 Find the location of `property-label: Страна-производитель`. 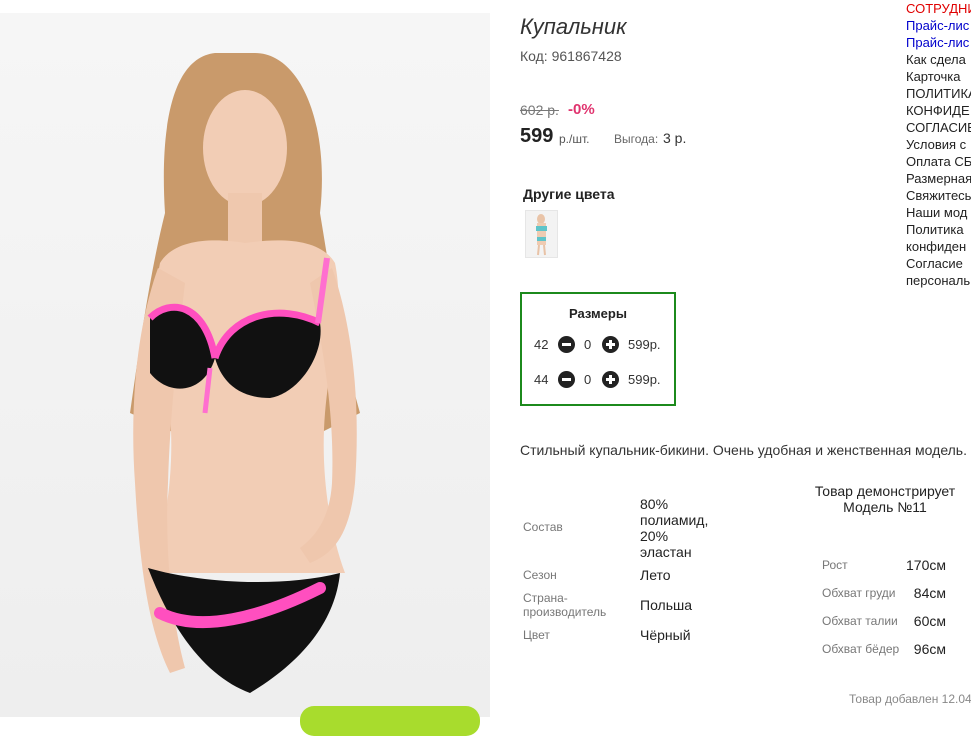

property-label: Страна-производитель is located at coordinates (565, 605).